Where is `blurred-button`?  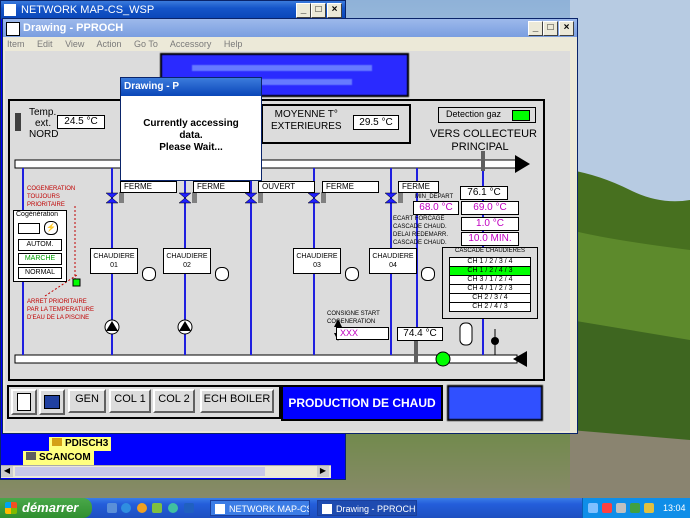
blurred-button is located at coordinates (495, 403).